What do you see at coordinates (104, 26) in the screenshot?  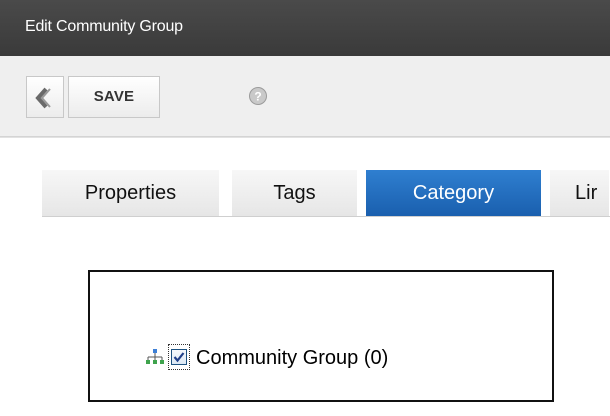 I see `window-title: Edit Community Group` at bounding box center [104, 26].